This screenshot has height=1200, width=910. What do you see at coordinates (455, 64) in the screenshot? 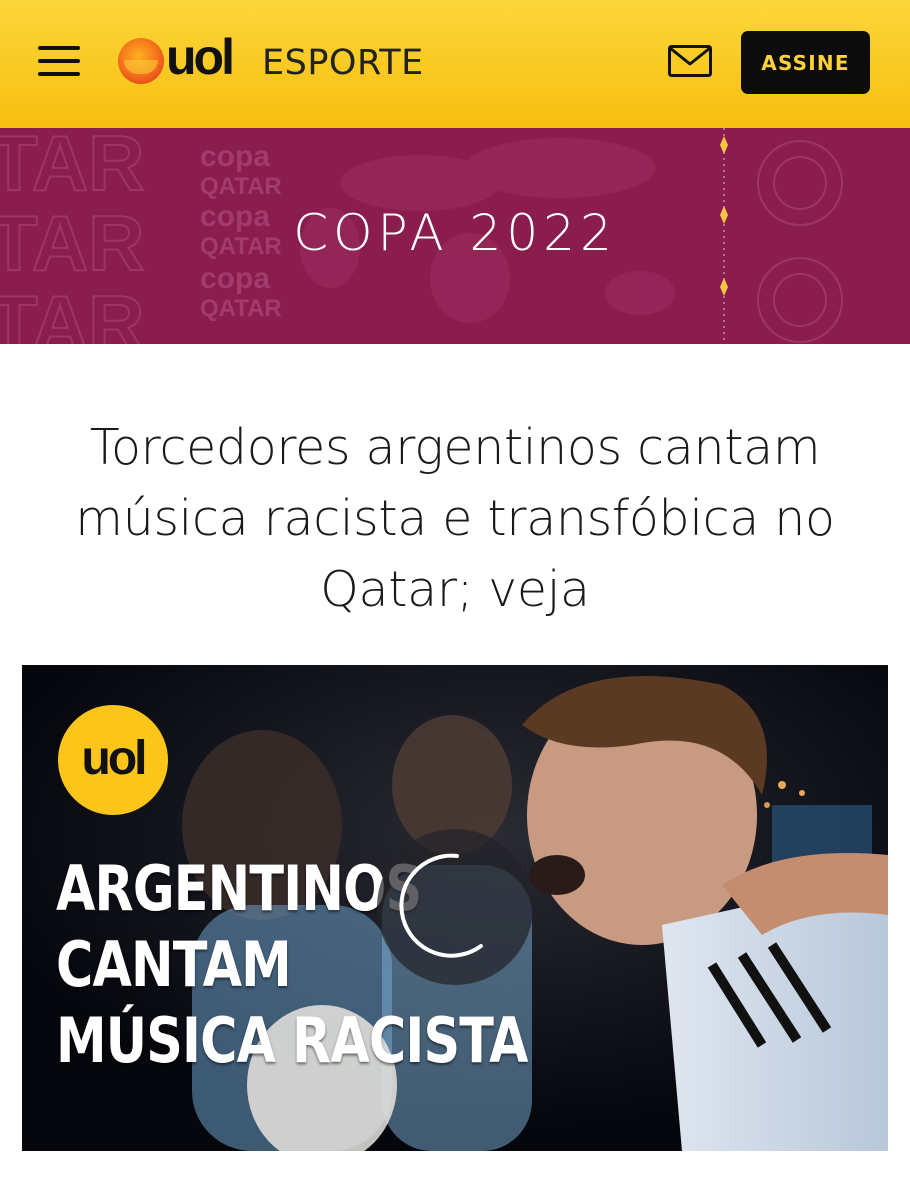
I see `site-header: uol ESPORTE ASSINE` at bounding box center [455, 64].